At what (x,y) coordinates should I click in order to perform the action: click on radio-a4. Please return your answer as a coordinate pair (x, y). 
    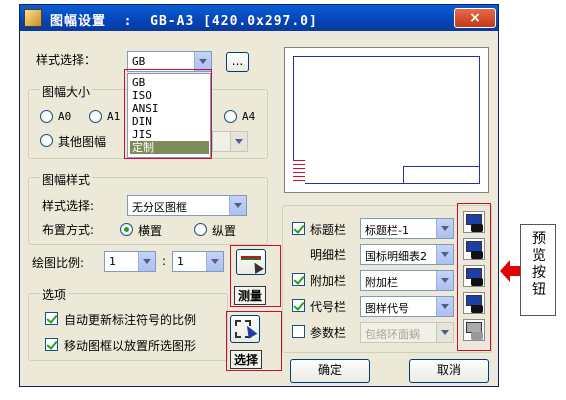
    Looking at the image, I should click on (230, 116).